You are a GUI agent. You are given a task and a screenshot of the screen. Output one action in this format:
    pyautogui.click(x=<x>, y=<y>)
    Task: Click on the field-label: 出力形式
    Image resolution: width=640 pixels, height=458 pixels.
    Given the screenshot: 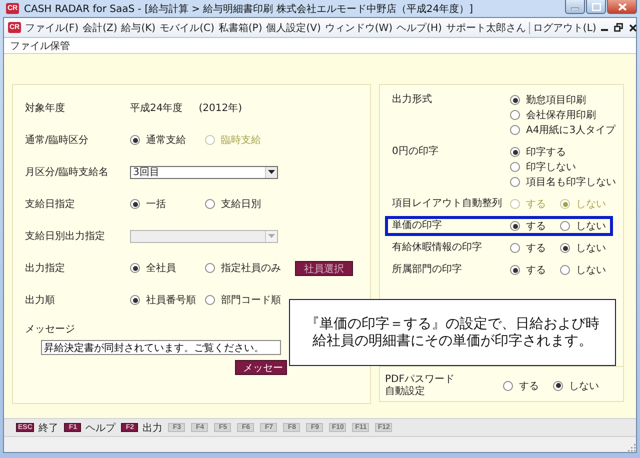 What is the action you would take?
    pyautogui.click(x=412, y=99)
    